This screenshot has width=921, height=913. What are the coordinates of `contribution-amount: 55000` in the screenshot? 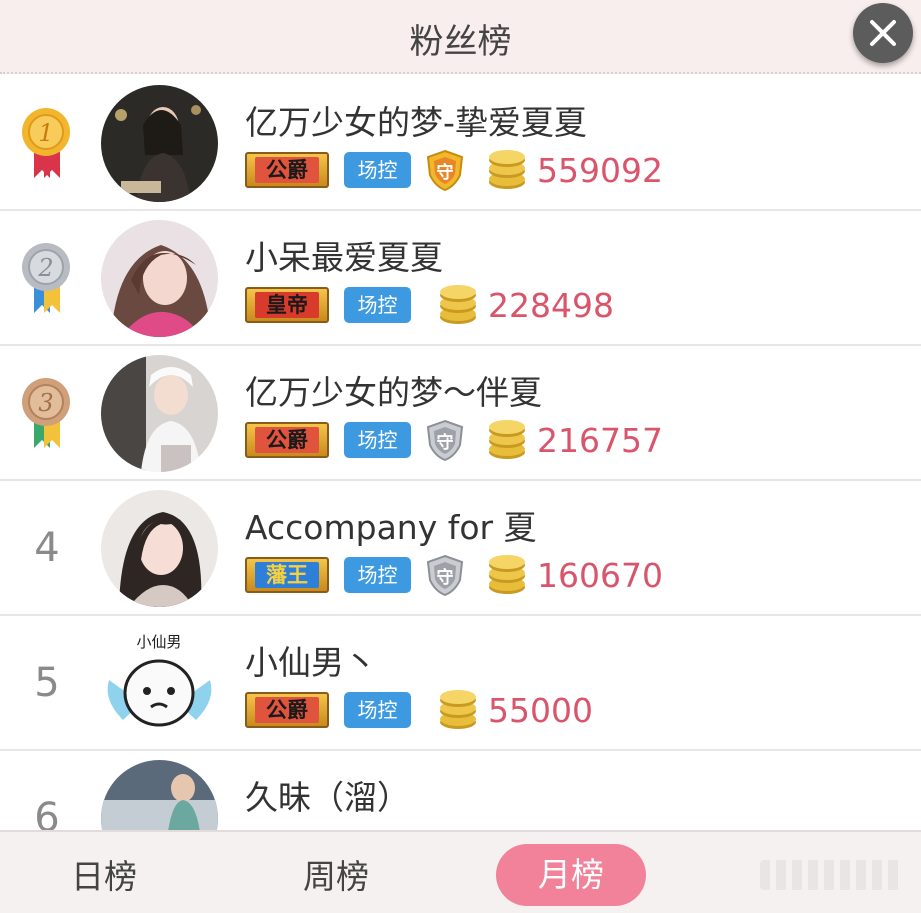 It's located at (540, 710).